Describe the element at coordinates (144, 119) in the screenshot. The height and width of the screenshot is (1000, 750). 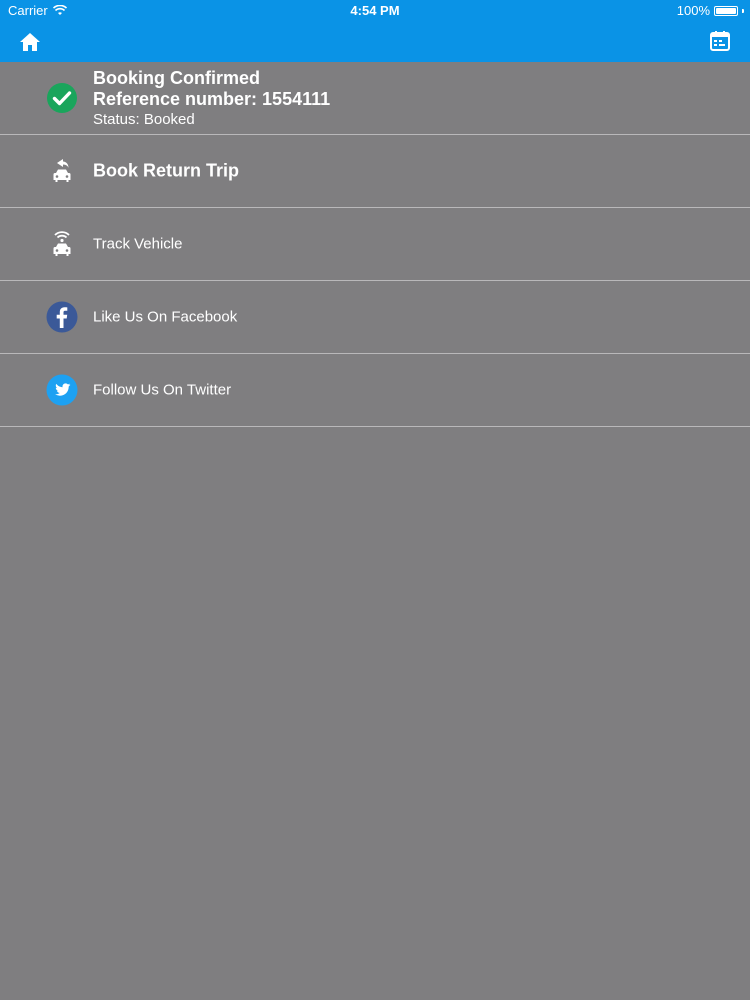
I see `booking-status: Status: Booked` at that location.